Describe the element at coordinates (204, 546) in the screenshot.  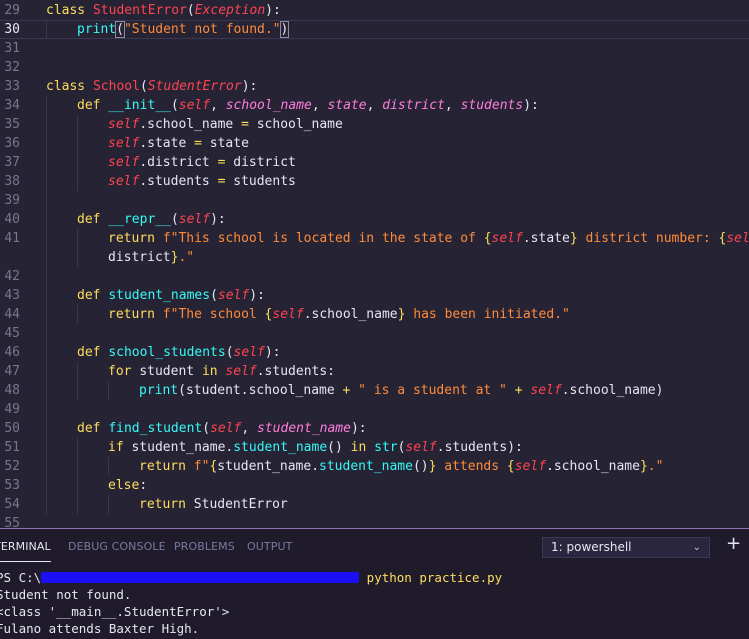
I see `tab-problems: PROBLEMS` at that location.